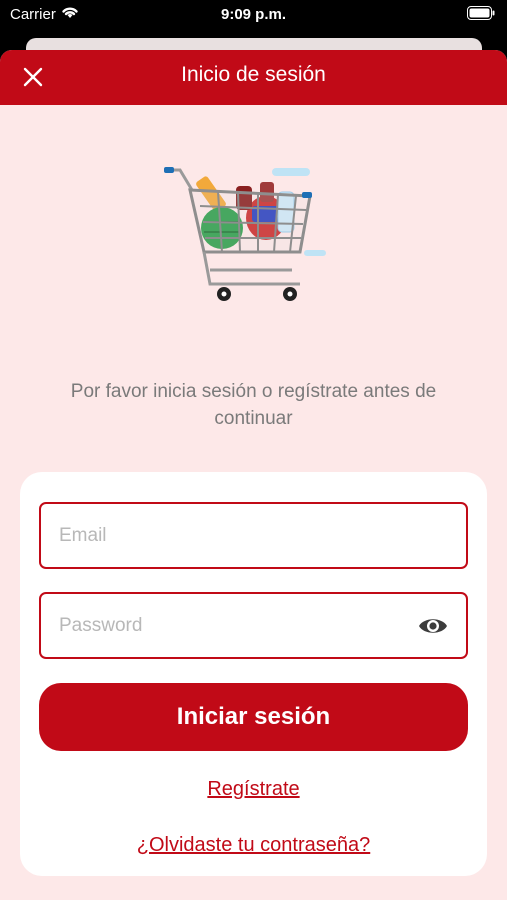 Image resolution: width=507 pixels, height=900 pixels. I want to click on status-bar: Carrier 9:09 p.m., so click(253, 15).